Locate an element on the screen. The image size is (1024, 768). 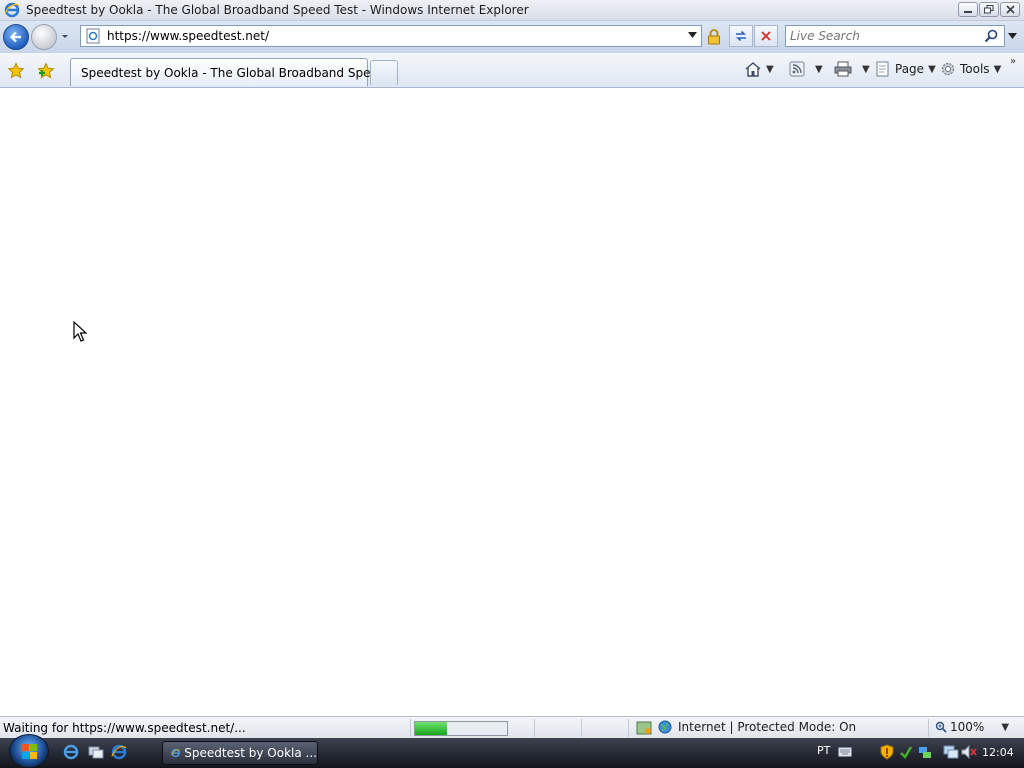
security-zone: Internet | Protected Mode: On is located at coordinates (757, 727).